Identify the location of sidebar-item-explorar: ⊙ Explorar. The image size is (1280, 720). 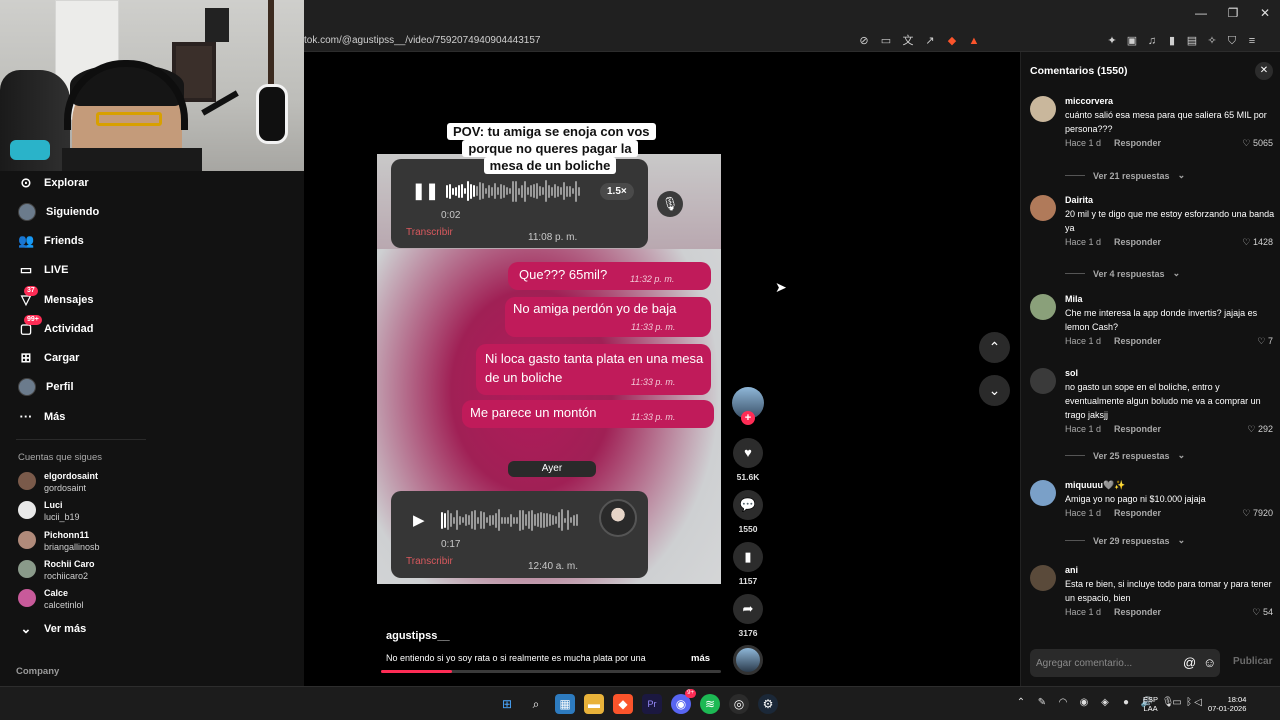
(53, 183).